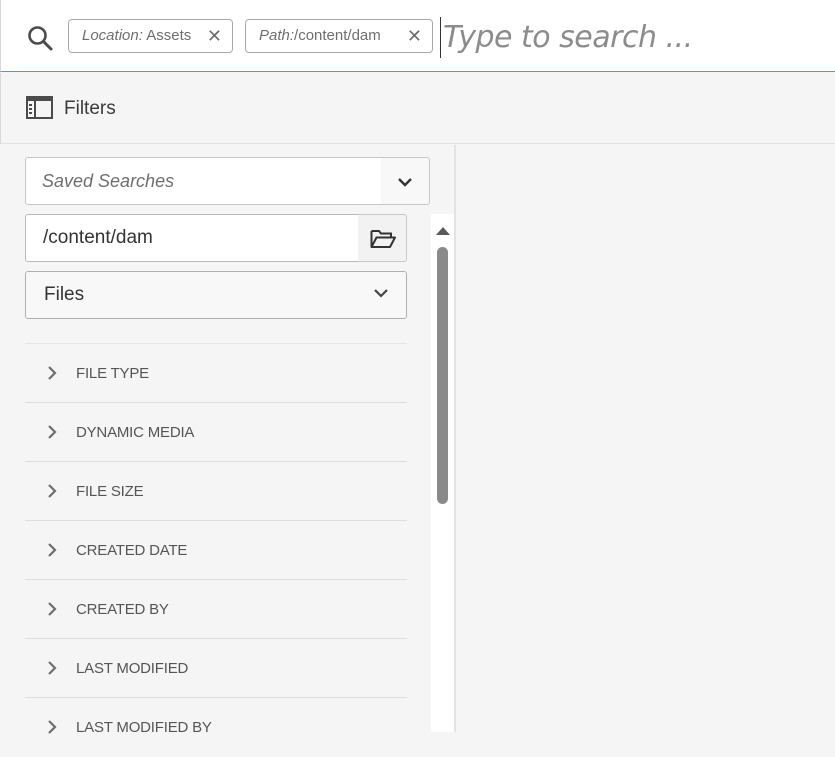 Image resolution: width=835 pixels, height=757 pixels. Describe the element at coordinates (39, 107) in the screenshot. I see `sidebar-panel-icon` at that location.